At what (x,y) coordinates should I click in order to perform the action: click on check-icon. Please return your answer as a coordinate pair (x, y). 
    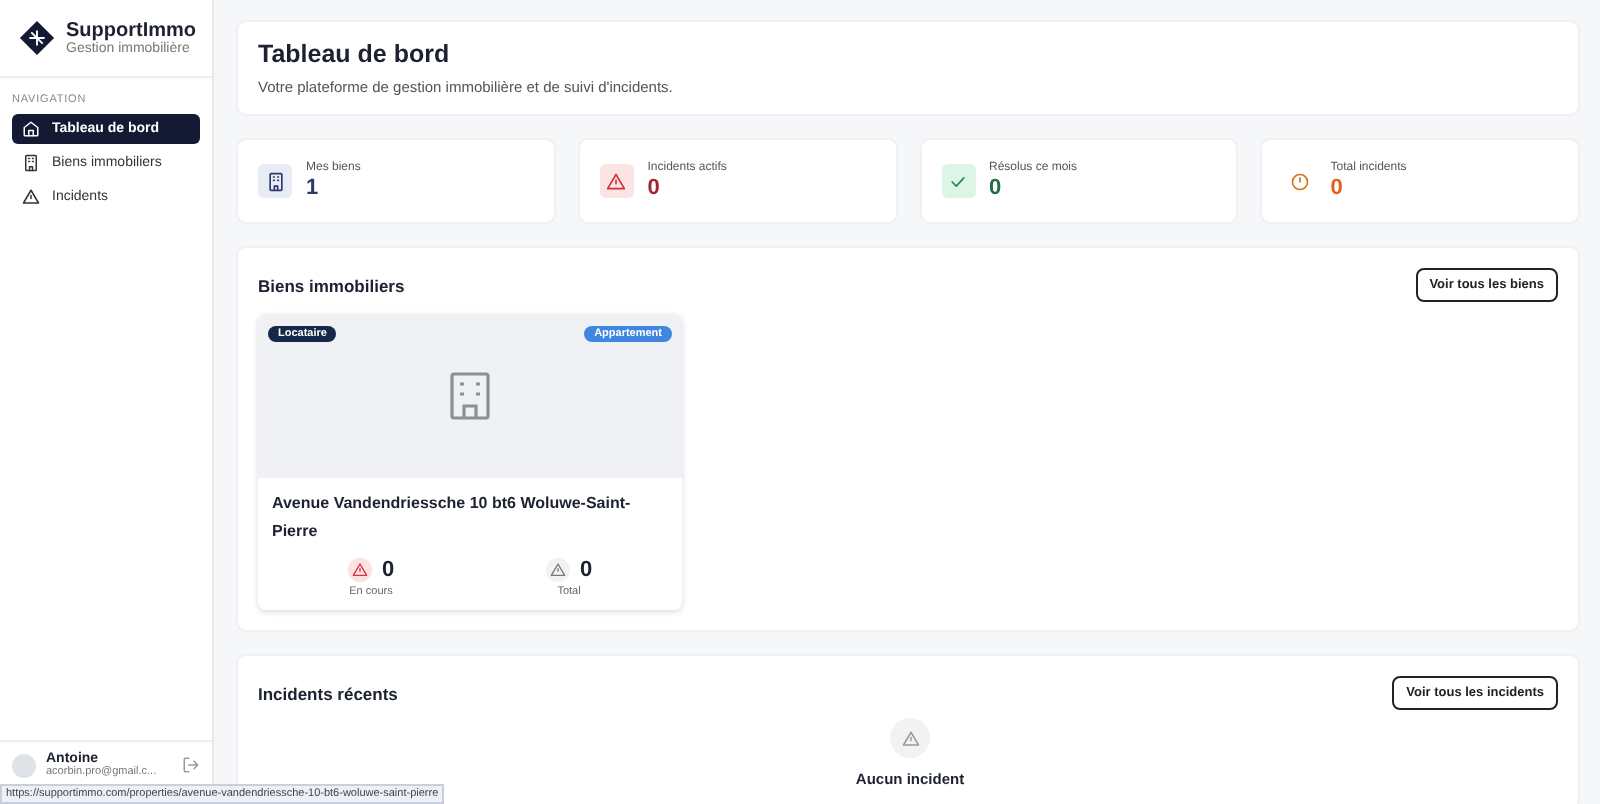
    Looking at the image, I should click on (958, 181).